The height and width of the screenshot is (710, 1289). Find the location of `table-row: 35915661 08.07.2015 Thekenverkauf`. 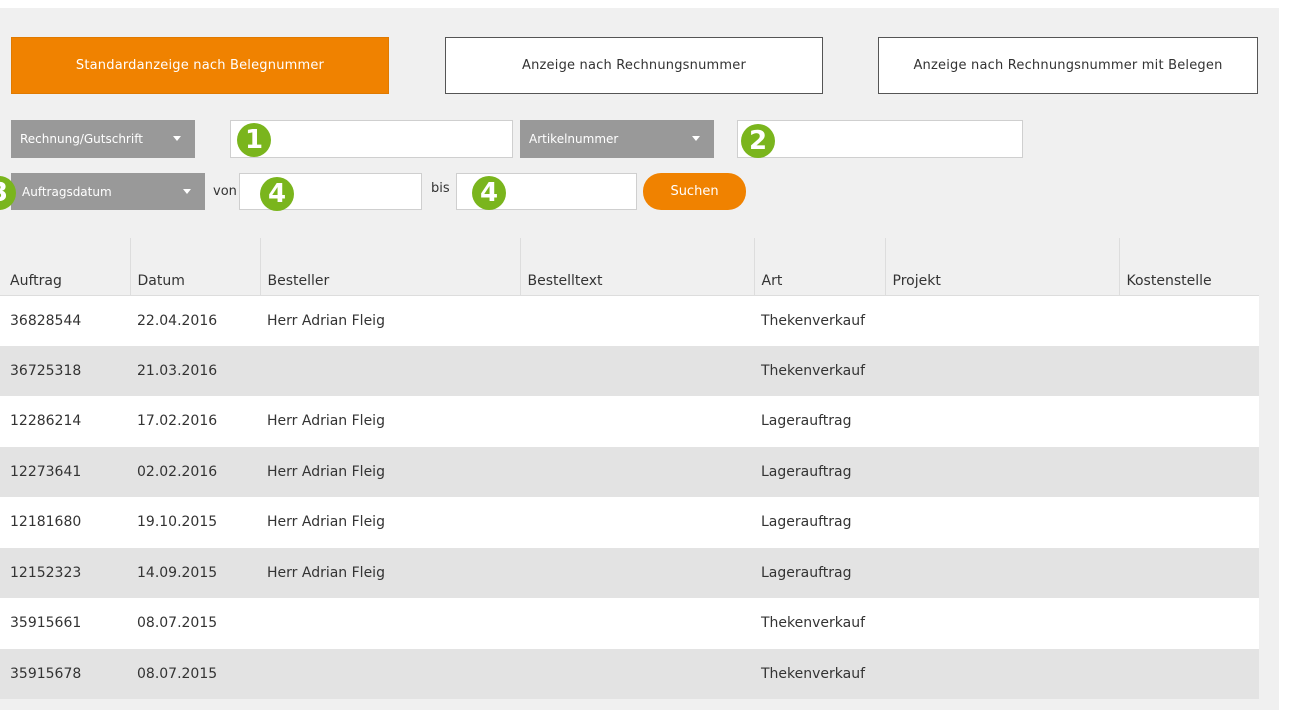

table-row: 35915661 08.07.2015 Thekenverkauf is located at coordinates (629, 623).